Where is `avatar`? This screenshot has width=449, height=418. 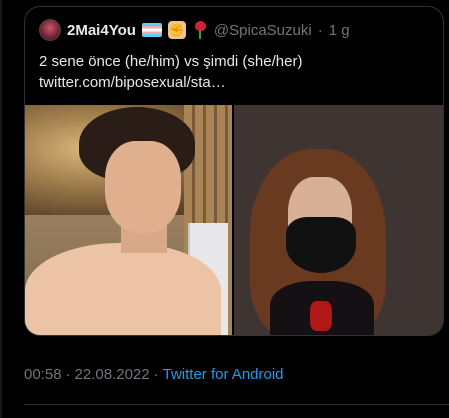
avatar is located at coordinates (50, 30).